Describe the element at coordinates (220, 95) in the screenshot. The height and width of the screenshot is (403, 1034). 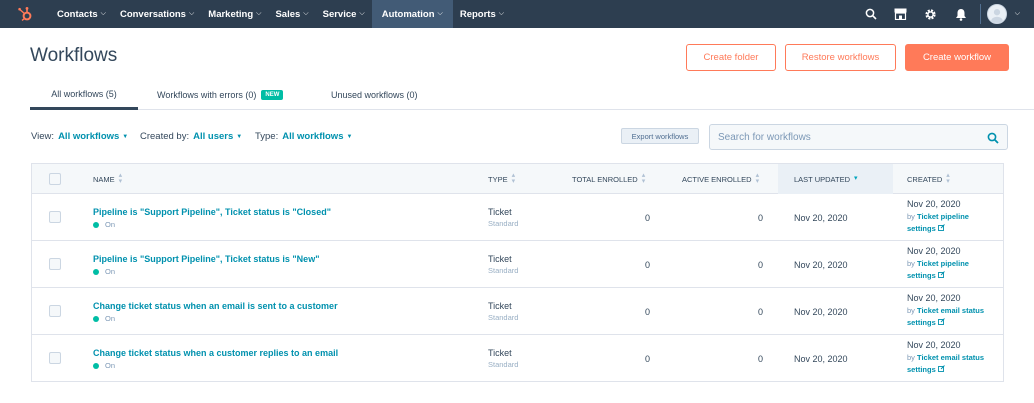
I see `tab-workflows-with-errors: Workflows with errors (0) NEW` at that location.